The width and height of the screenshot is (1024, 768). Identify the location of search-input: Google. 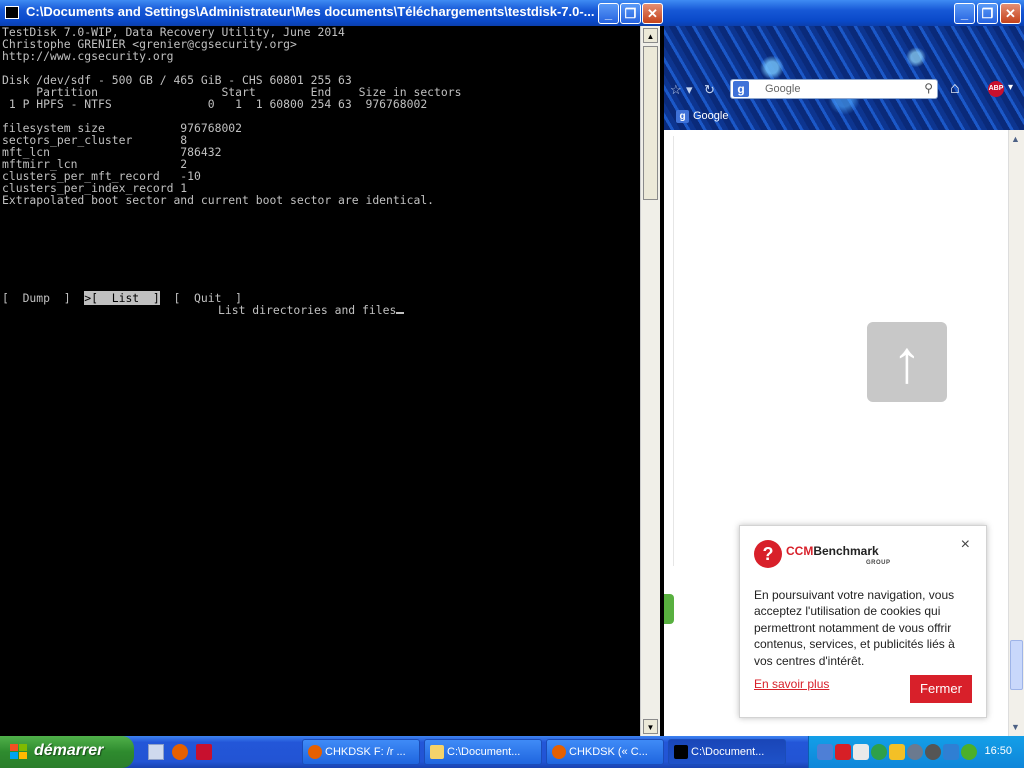
(782, 89).